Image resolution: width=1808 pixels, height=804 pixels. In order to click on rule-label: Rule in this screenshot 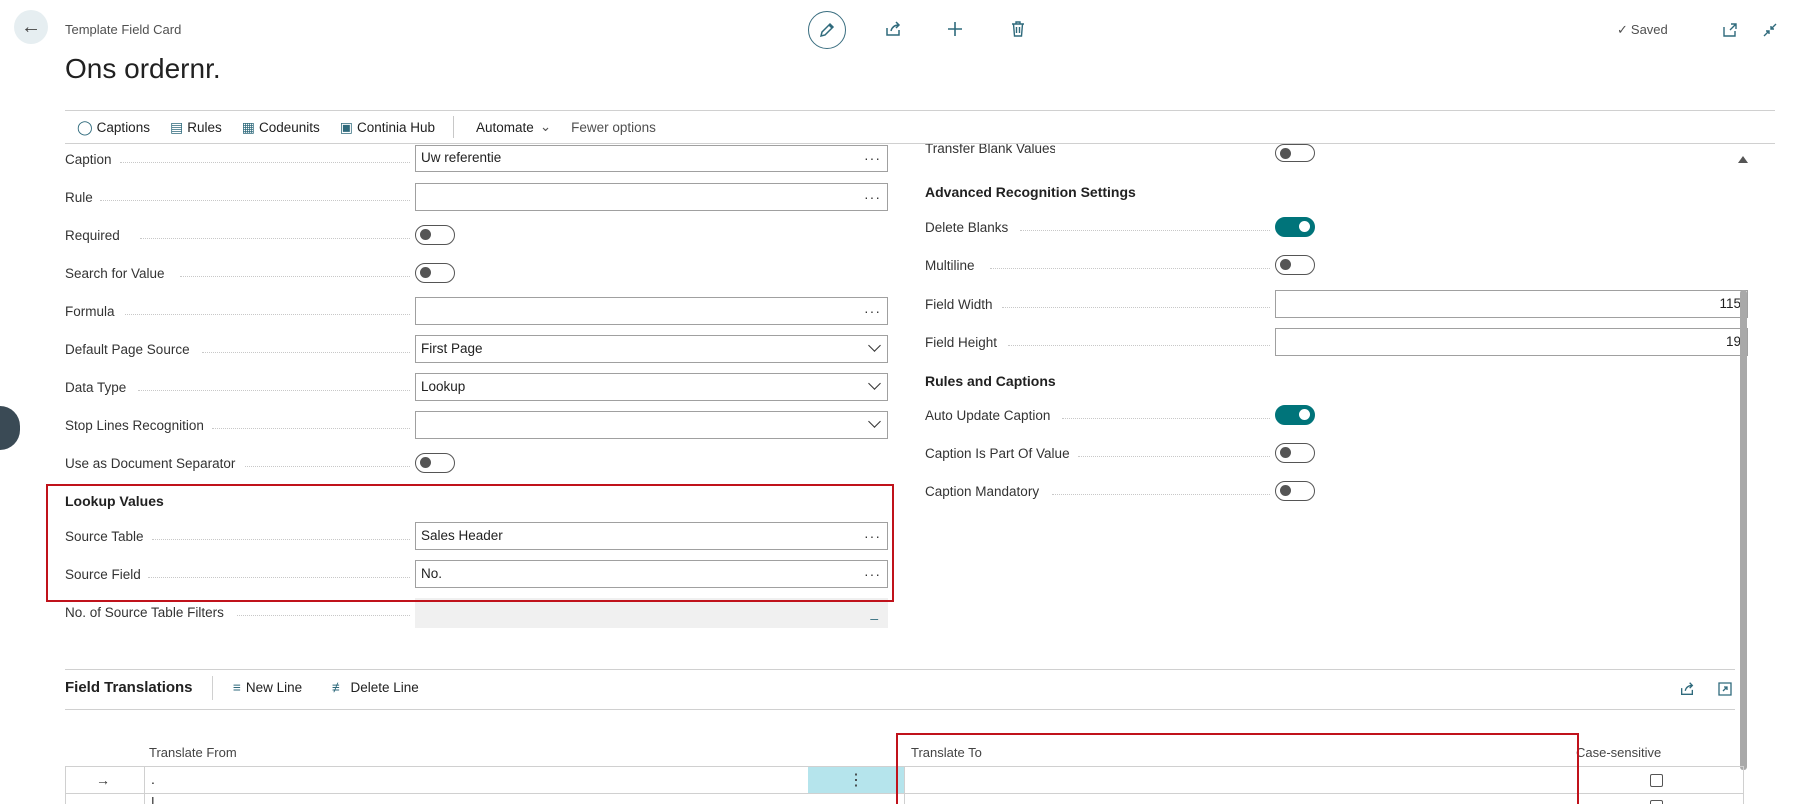, I will do `click(79, 197)`.